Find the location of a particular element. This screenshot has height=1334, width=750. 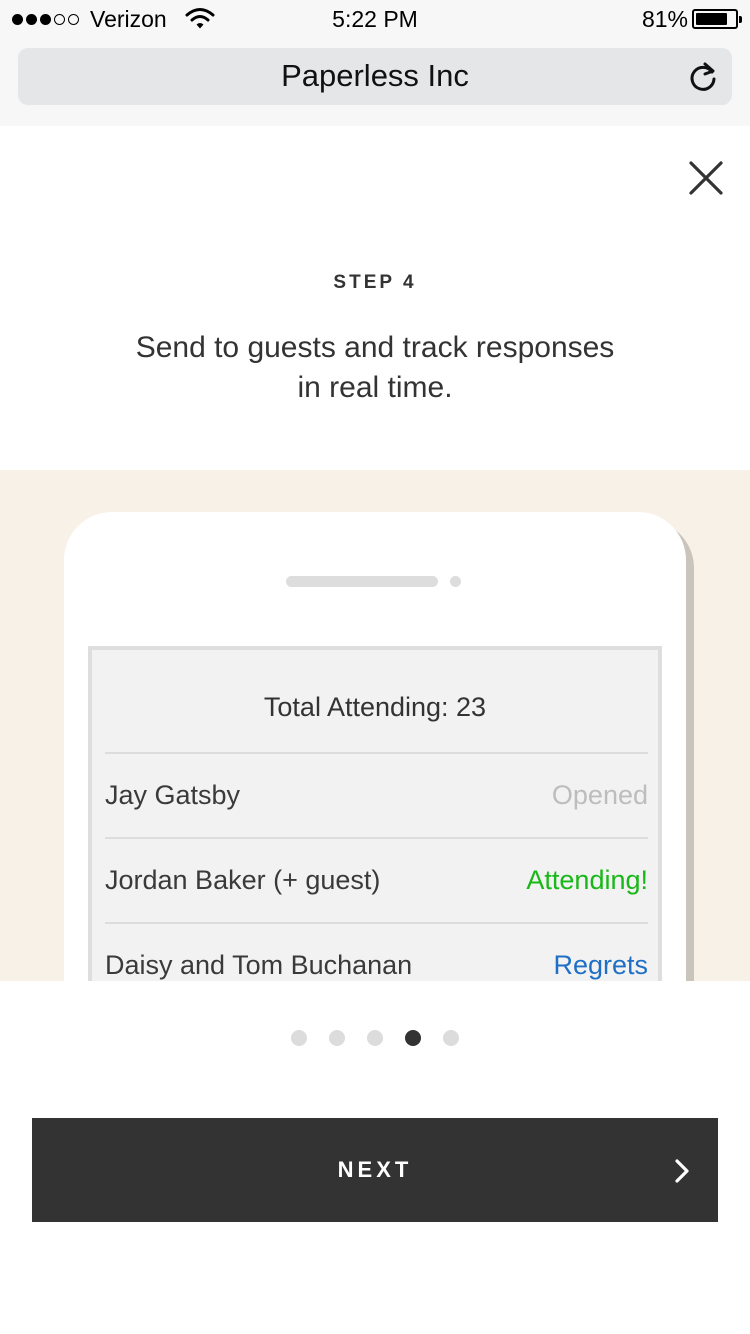

total-attending: Total Attending: 23 is located at coordinates (375, 707).